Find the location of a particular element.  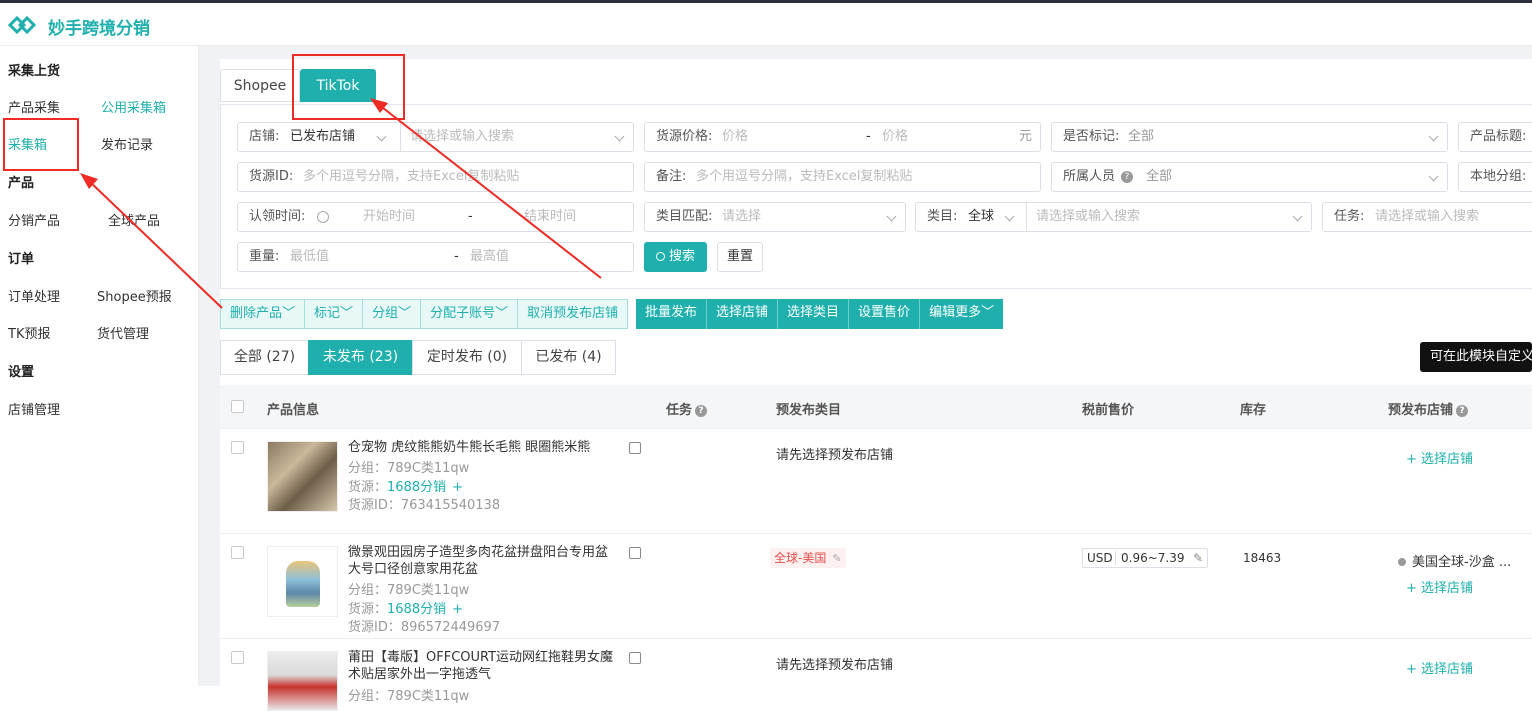

product-source: 货源：1688分销 + is located at coordinates (405, 607).